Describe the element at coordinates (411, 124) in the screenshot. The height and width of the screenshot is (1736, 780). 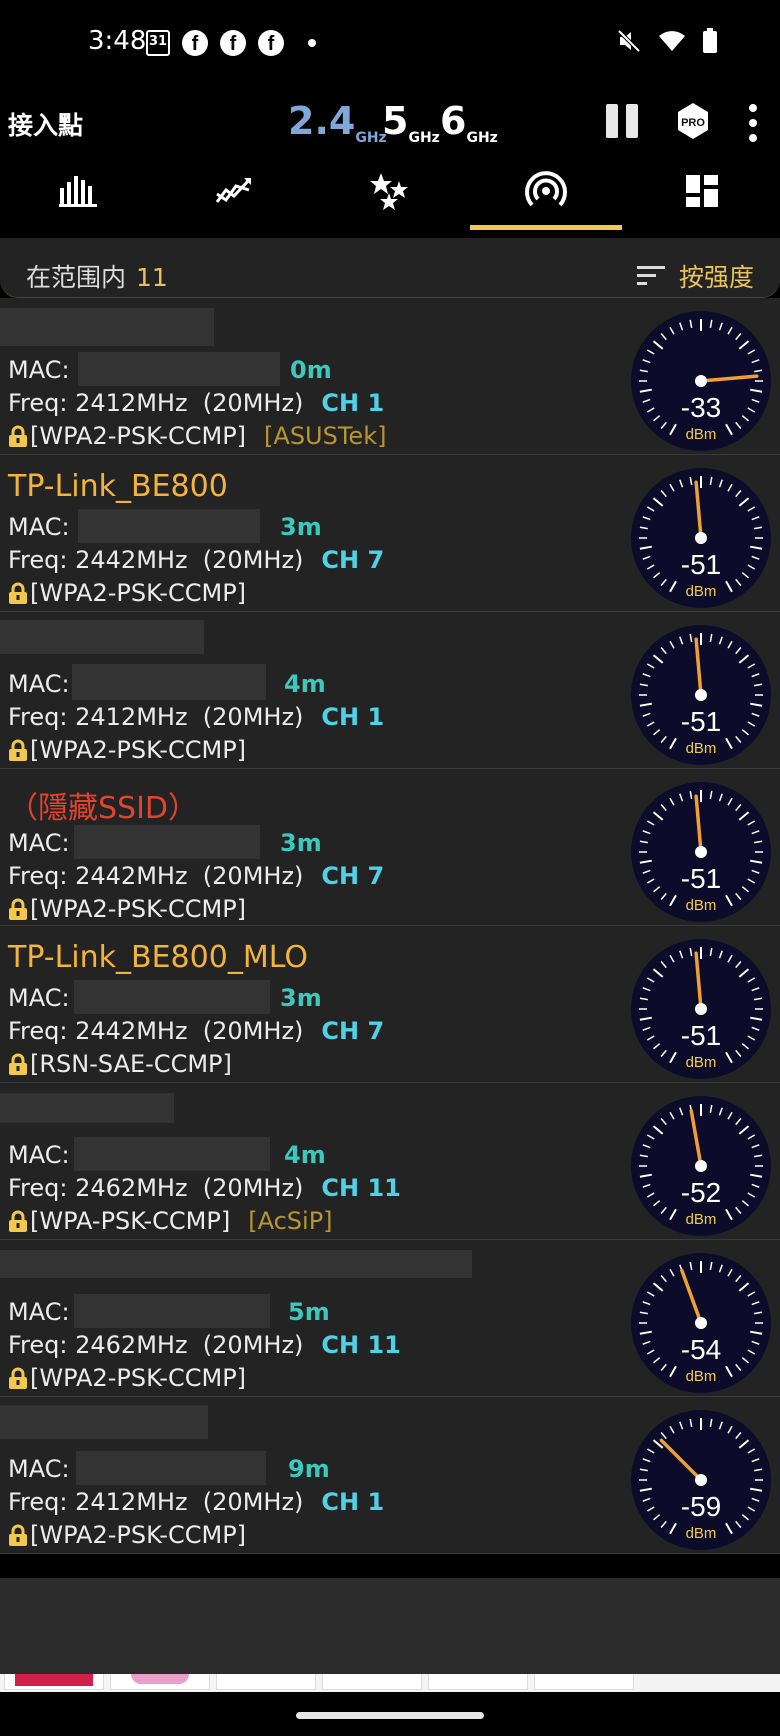
I see `band-5ghz-toggle: 5 GHz` at that location.